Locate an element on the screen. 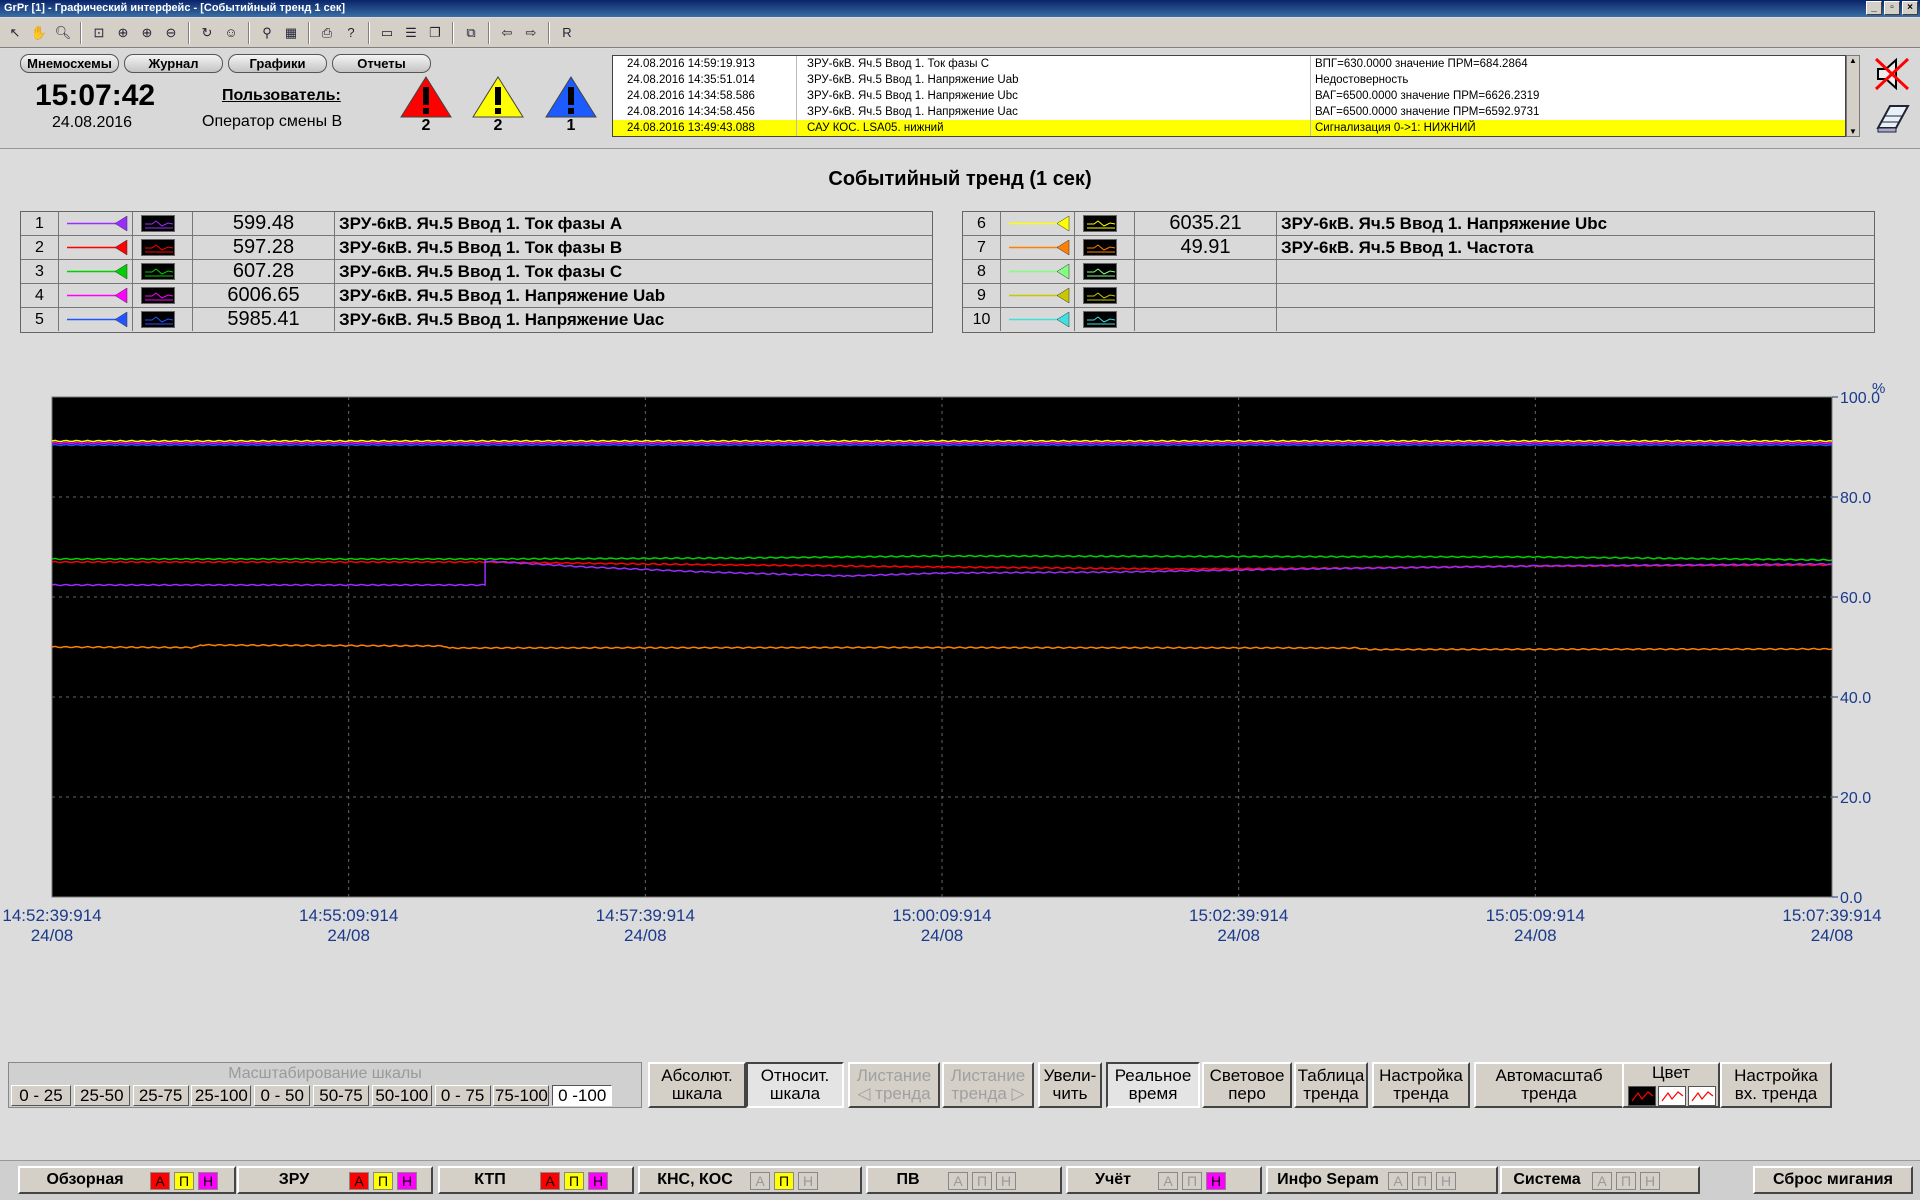  nav-group-7: Инфо Sepam А П Н is located at coordinates (1382, 1180).